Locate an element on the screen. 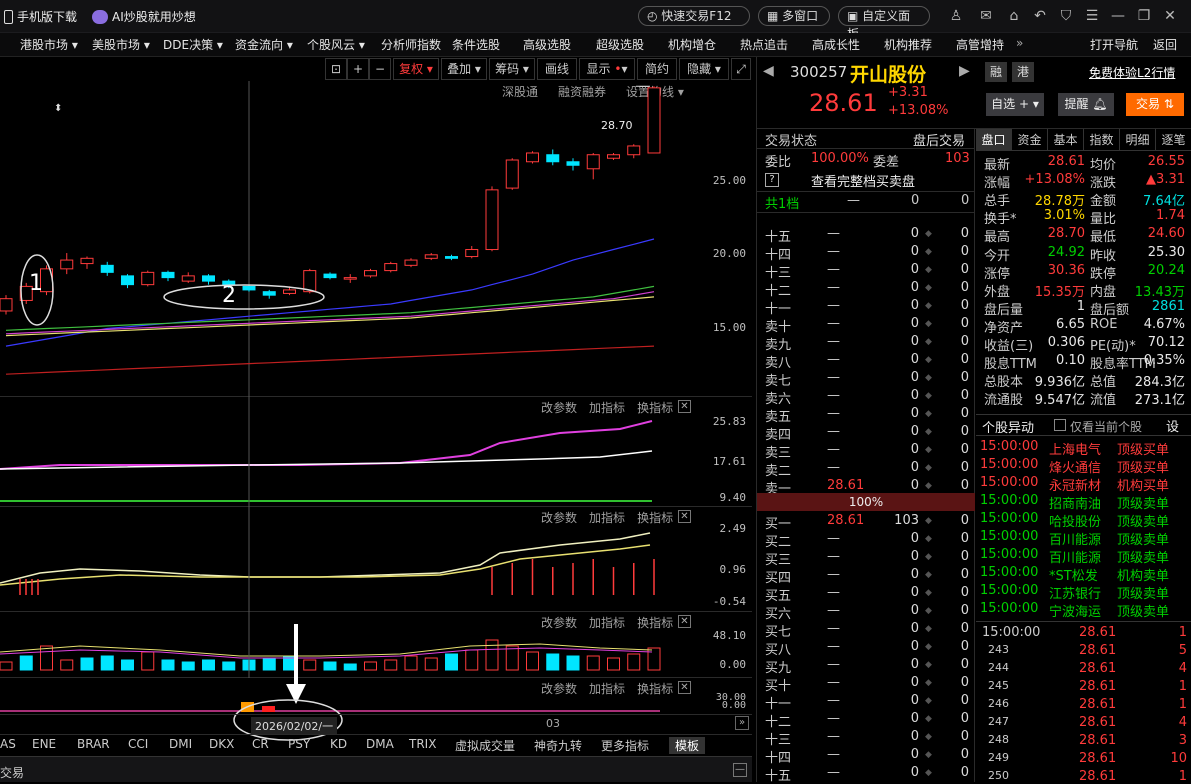 The width and height of the screenshot is (1191, 784). nav-item: 高成长性 is located at coordinates (836, 44).